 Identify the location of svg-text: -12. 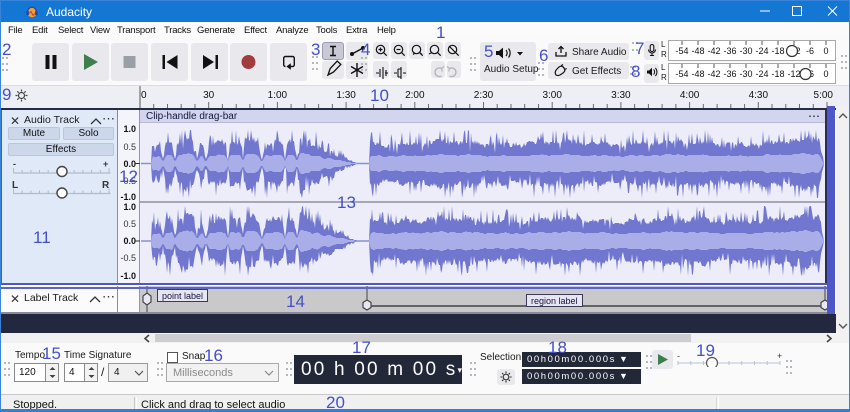
(793, 74).